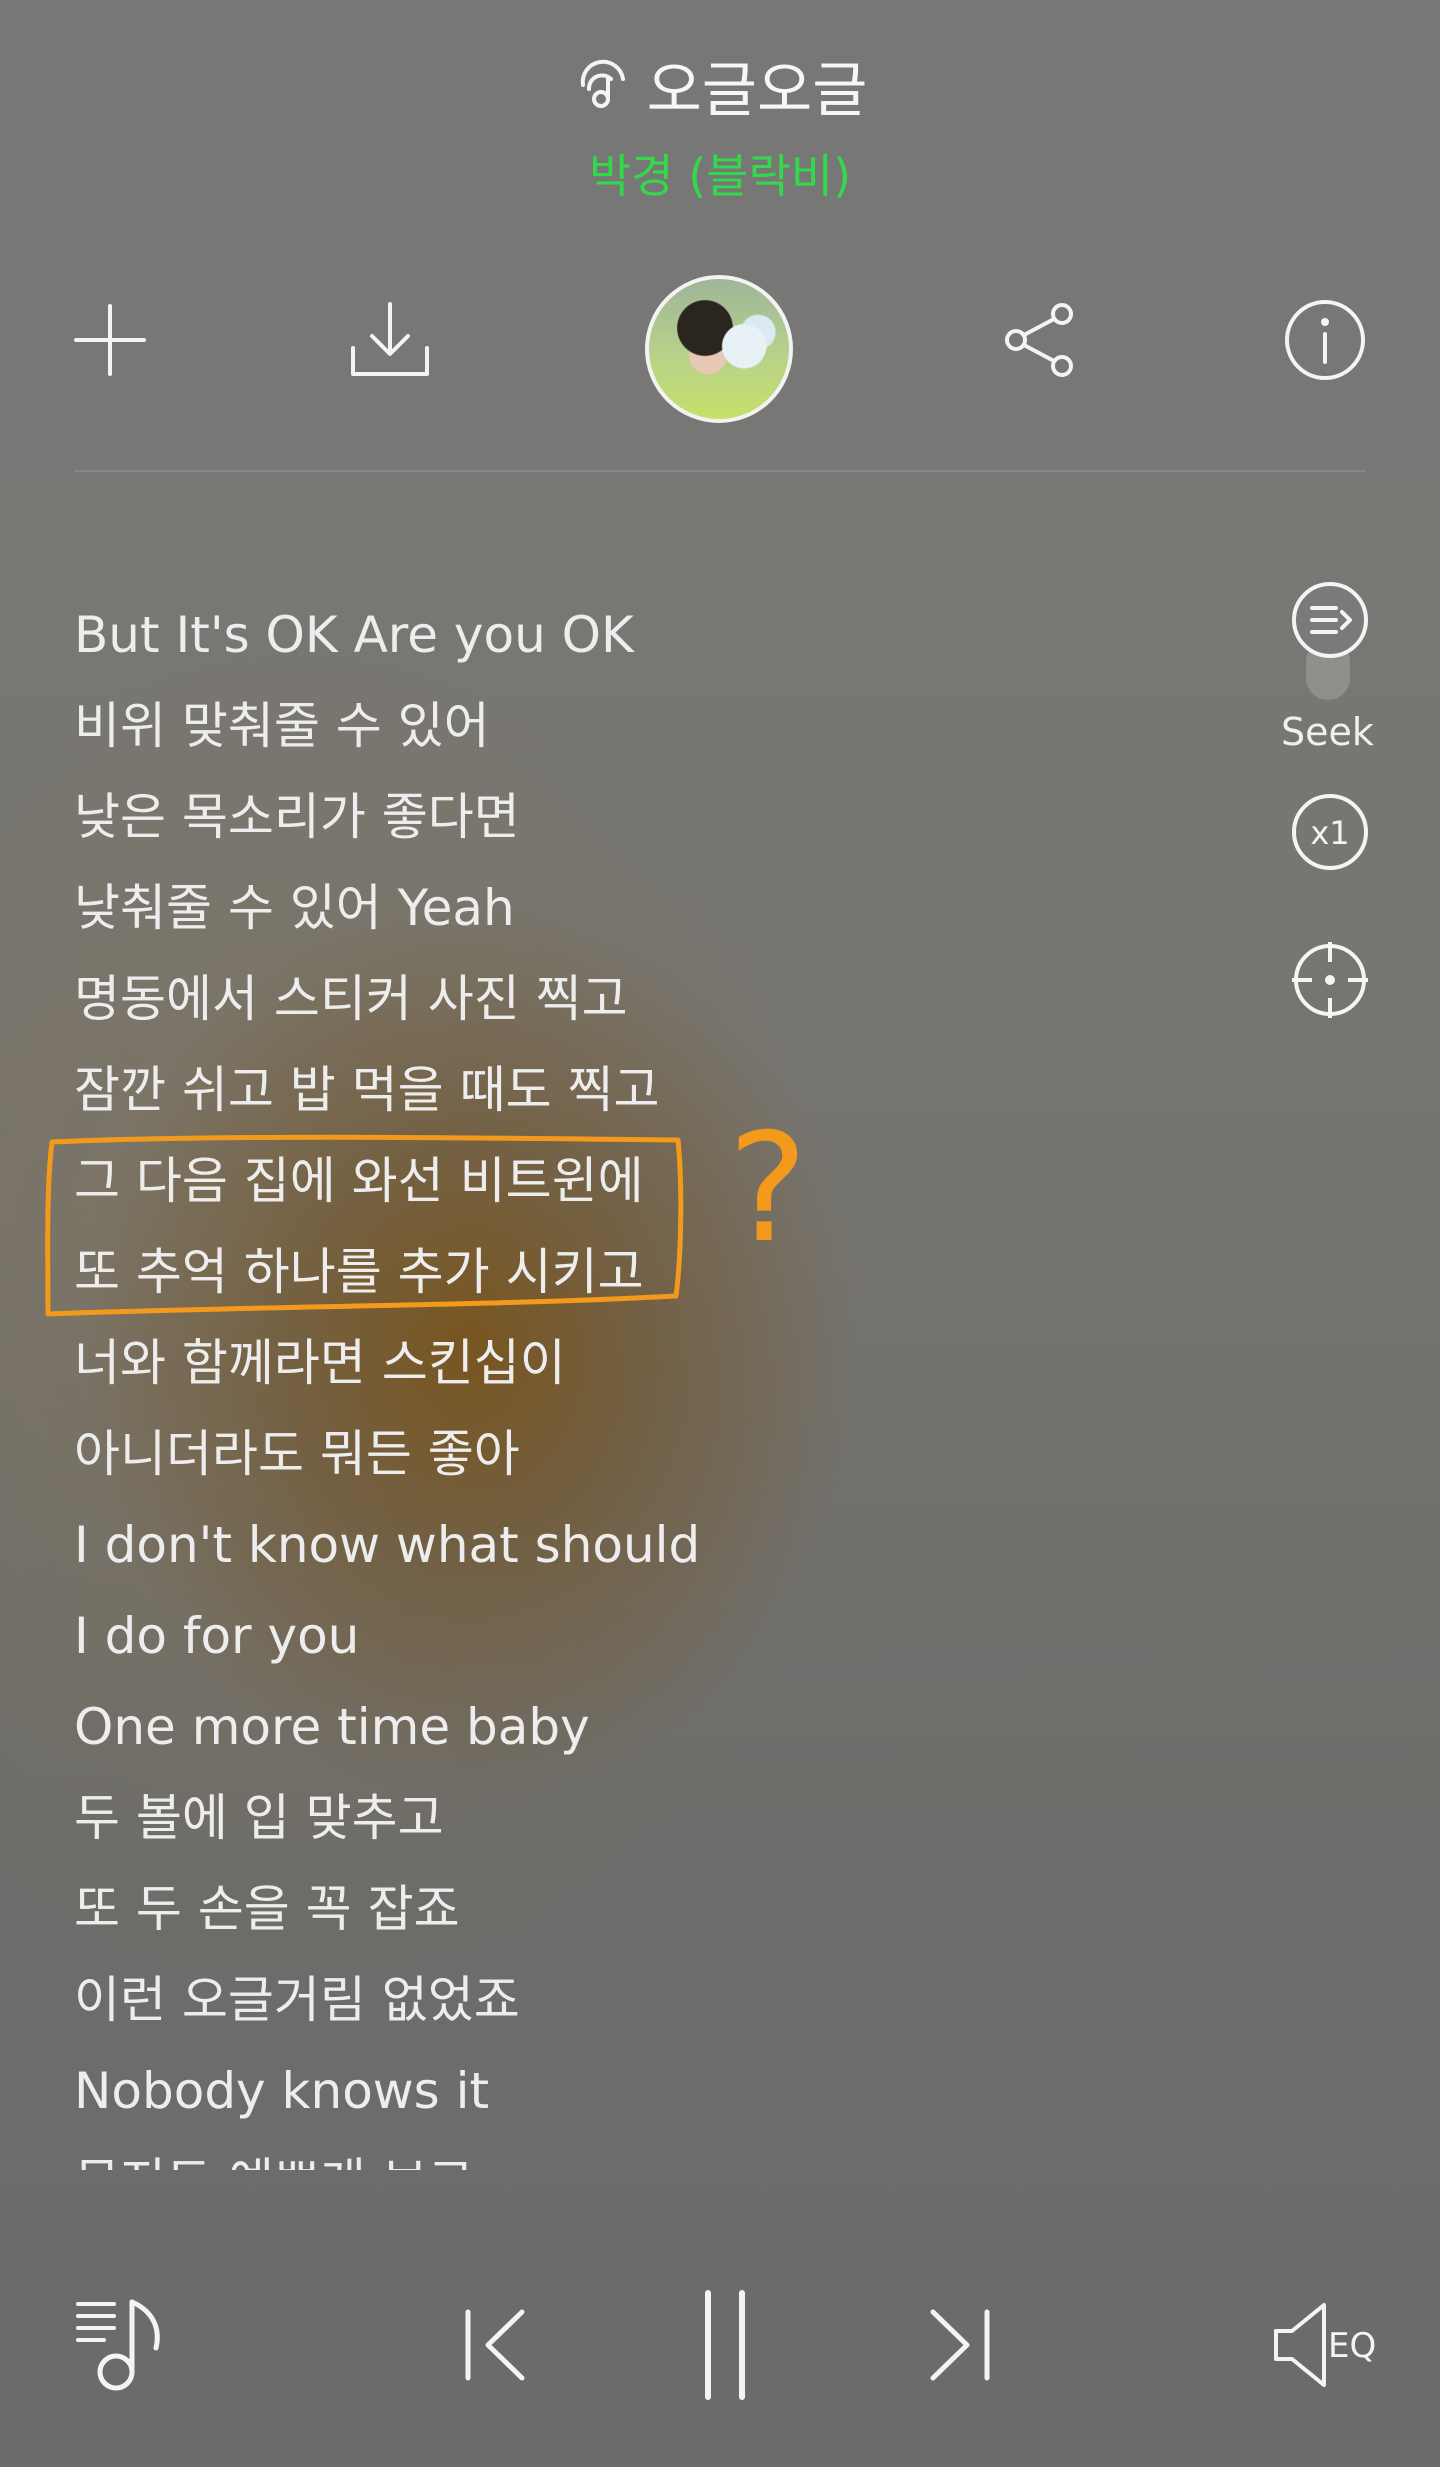 Image resolution: width=1440 pixels, height=2467 pixels. What do you see at coordinates (960, 2345) in the screenshot?
I see `next-icon` at bounding box center [960, 2345].